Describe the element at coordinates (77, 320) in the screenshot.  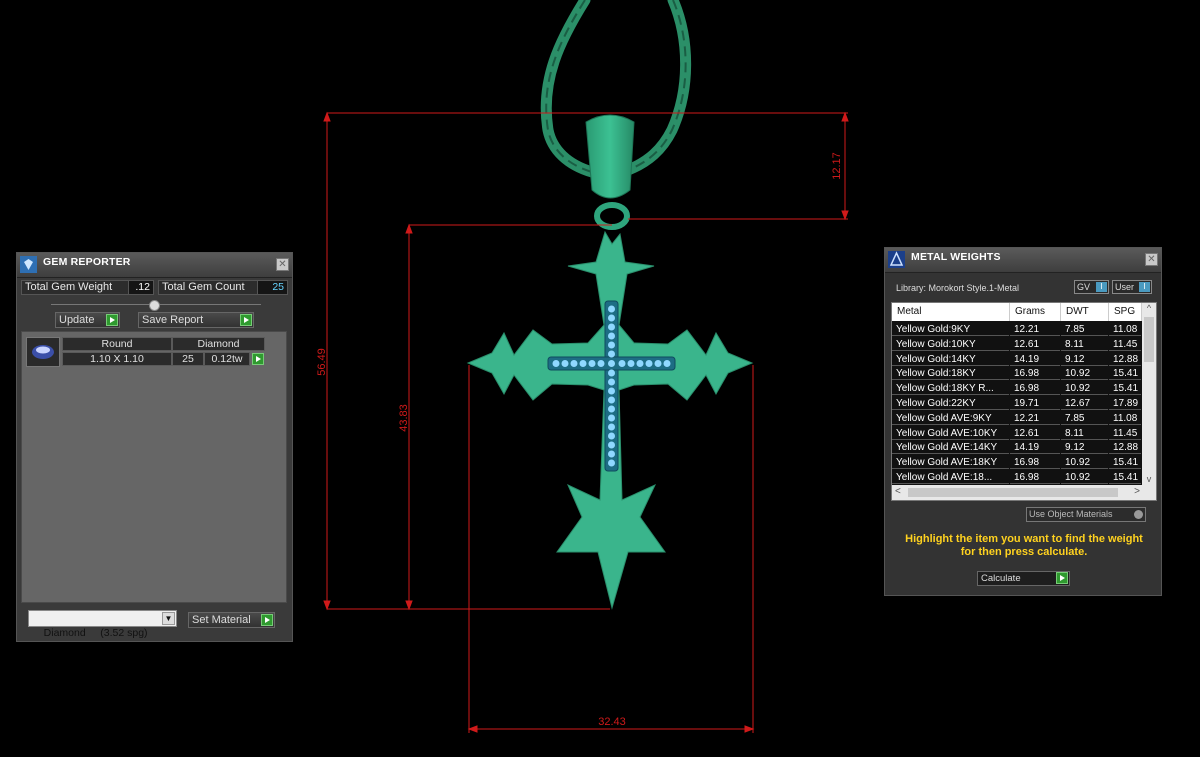
I see `update-label: Update` at that location.